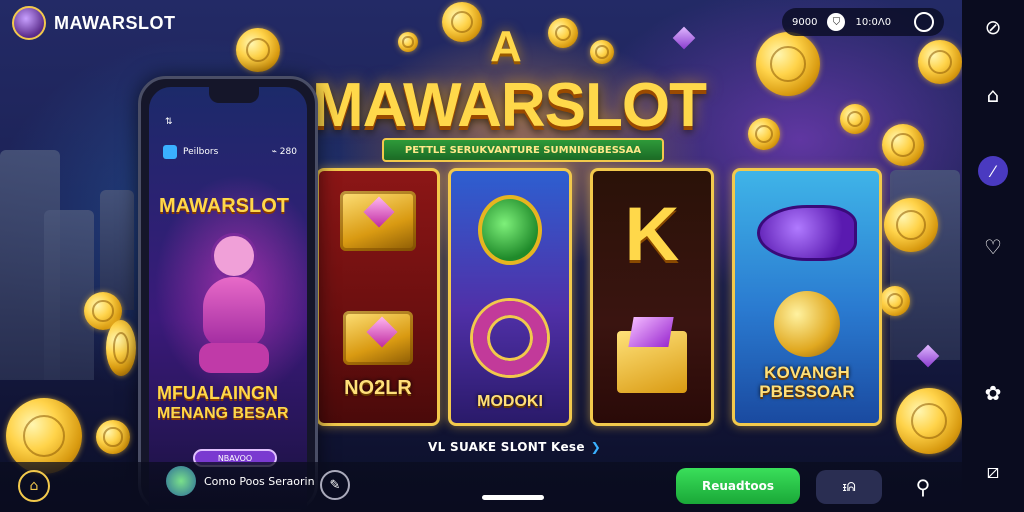 The height and width of the screenshot is (512, 1024). I want to click on k-symbol: K, so click(652, 234).